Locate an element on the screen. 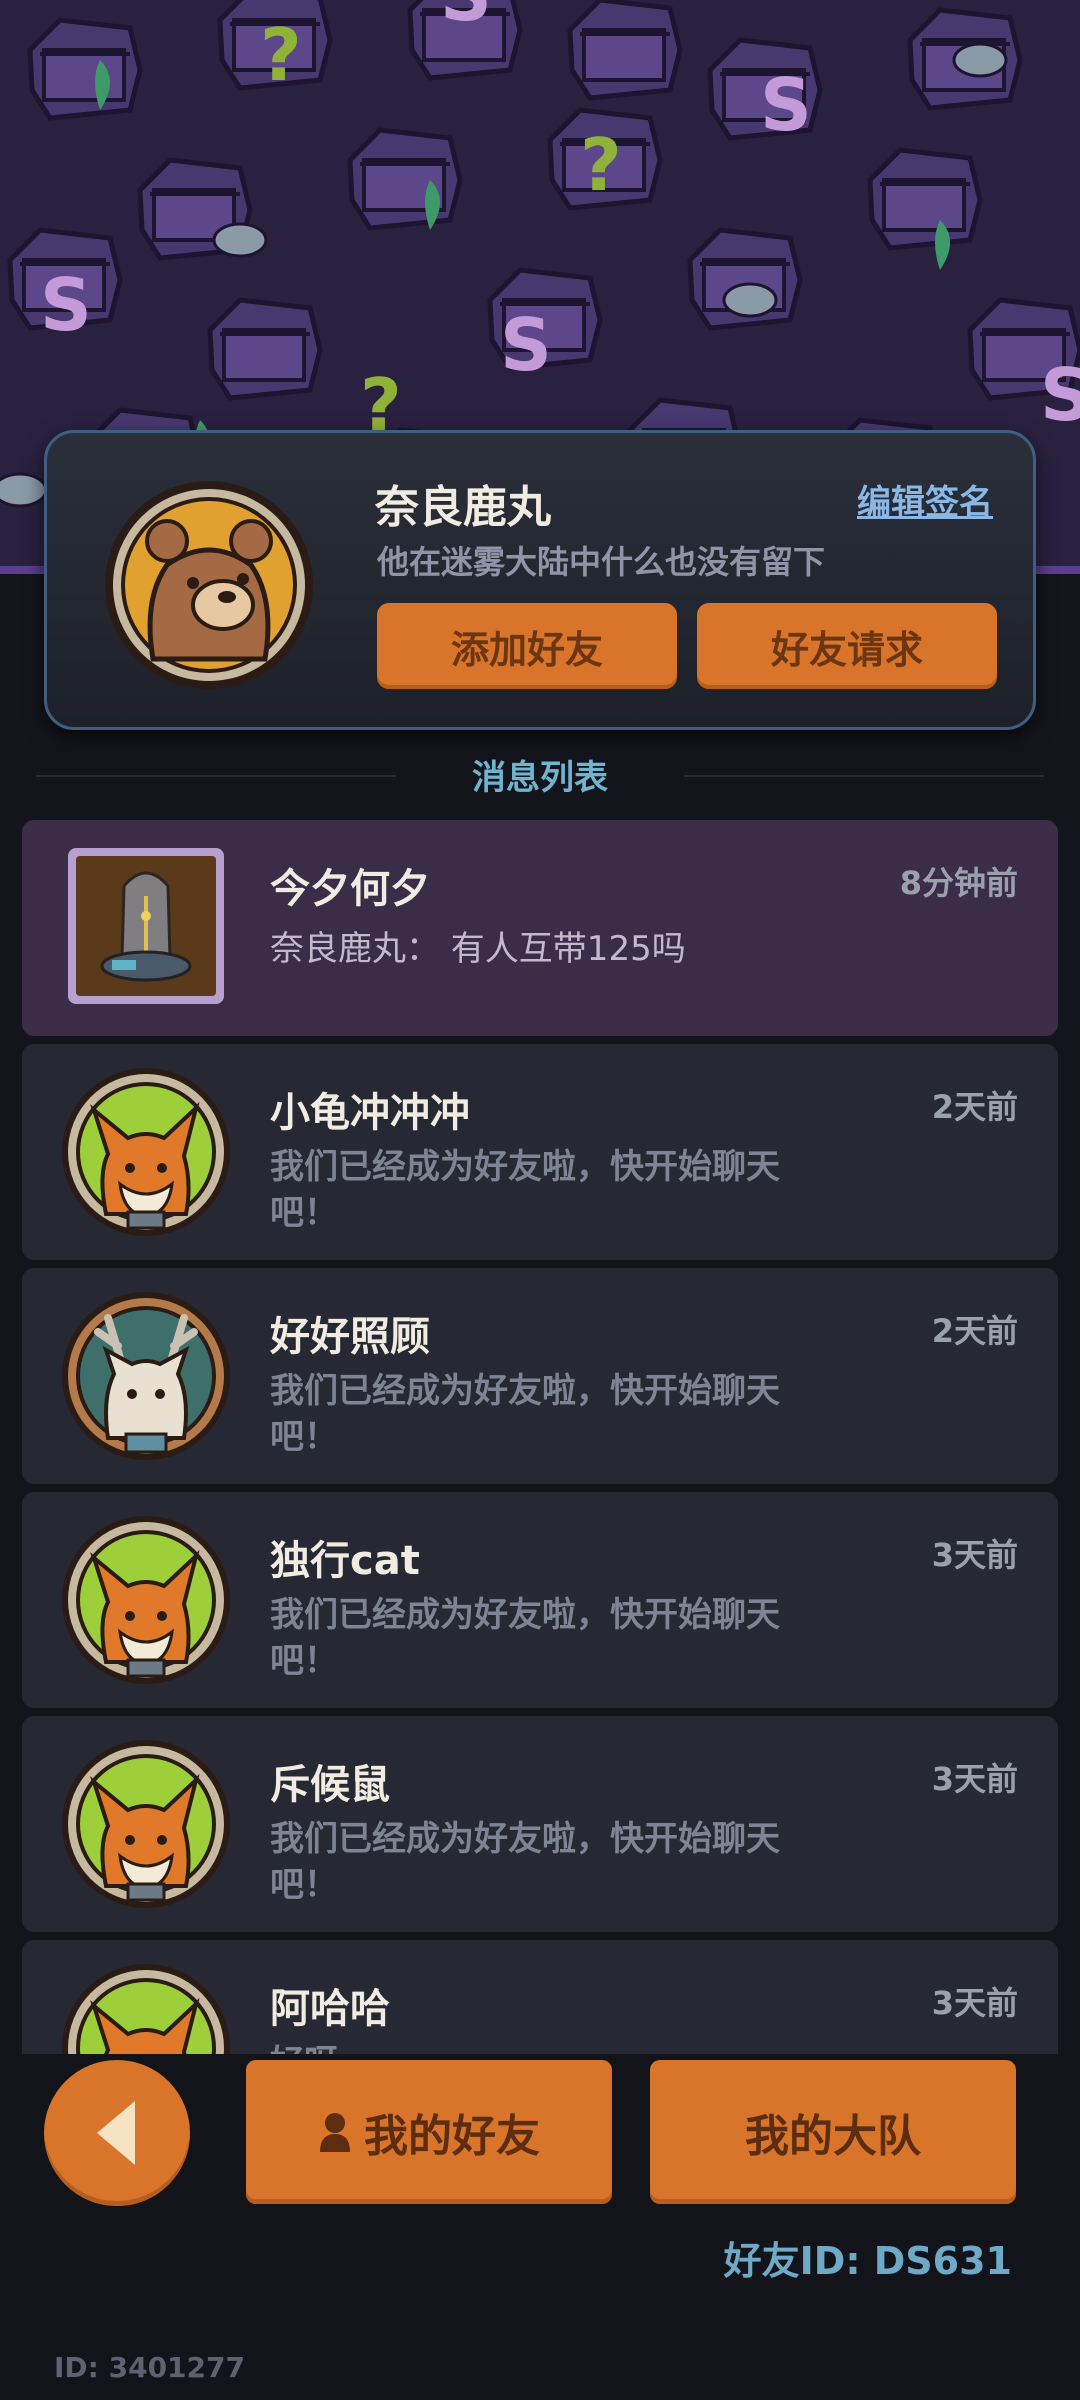 The height and width of the screenshot is (2400, 1080). list-item: 阿哈哈 3天前 好呀 is located at coordinates (540, 1997).